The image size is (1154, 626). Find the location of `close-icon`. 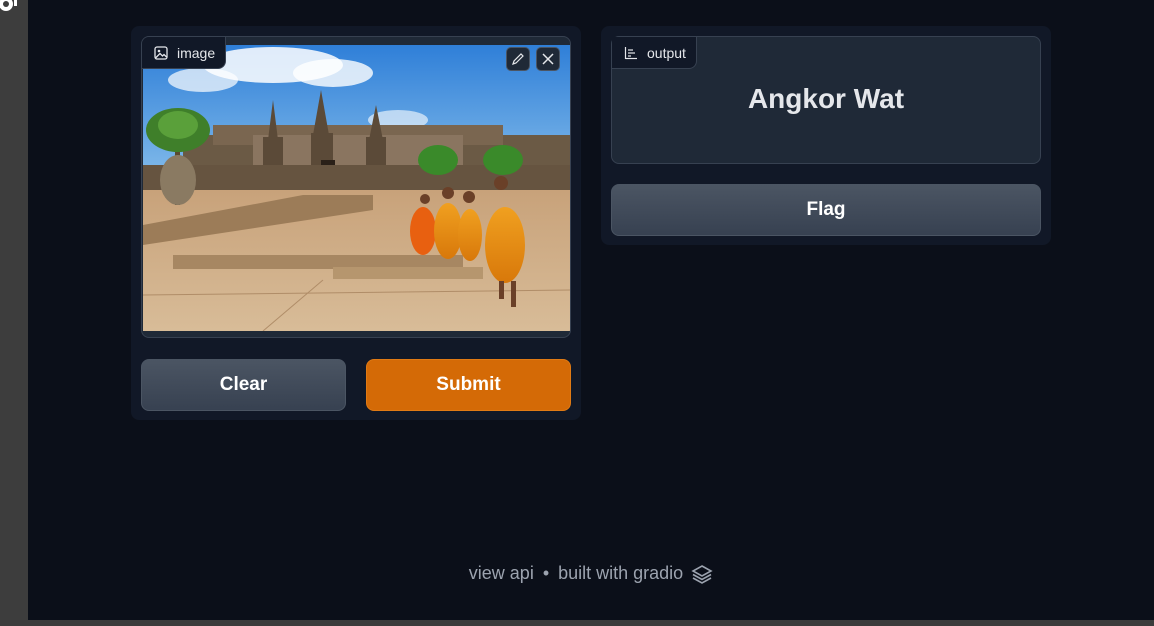

close-icon is located at coordinates (548, 59).